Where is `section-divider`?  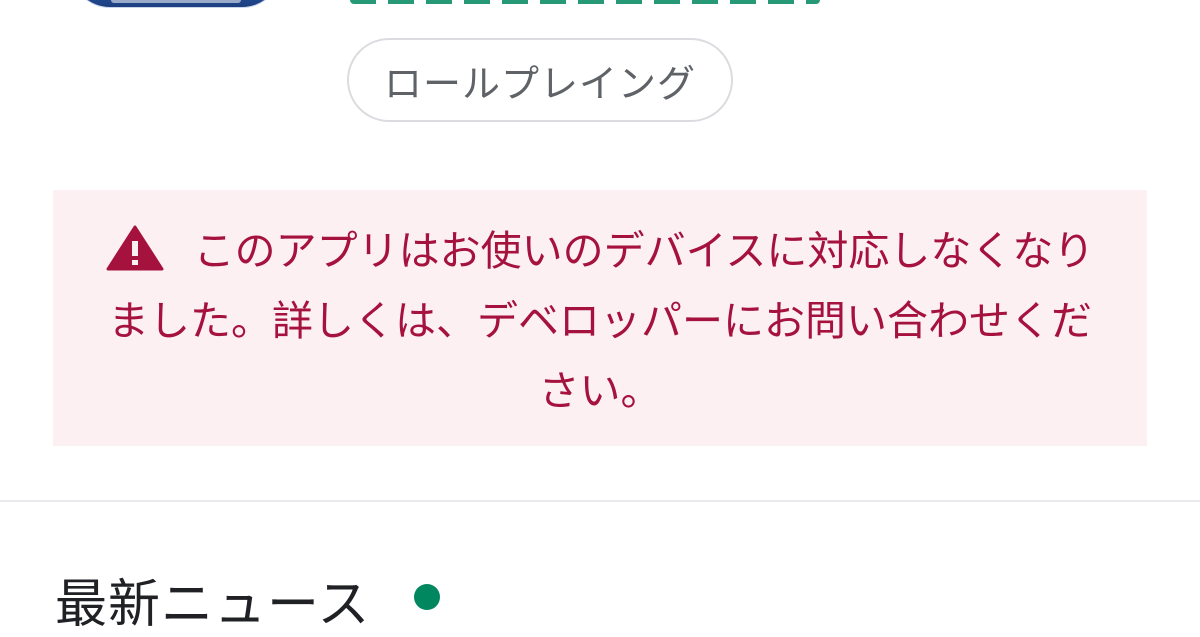
section-divider is located at coordinates (600, 501).